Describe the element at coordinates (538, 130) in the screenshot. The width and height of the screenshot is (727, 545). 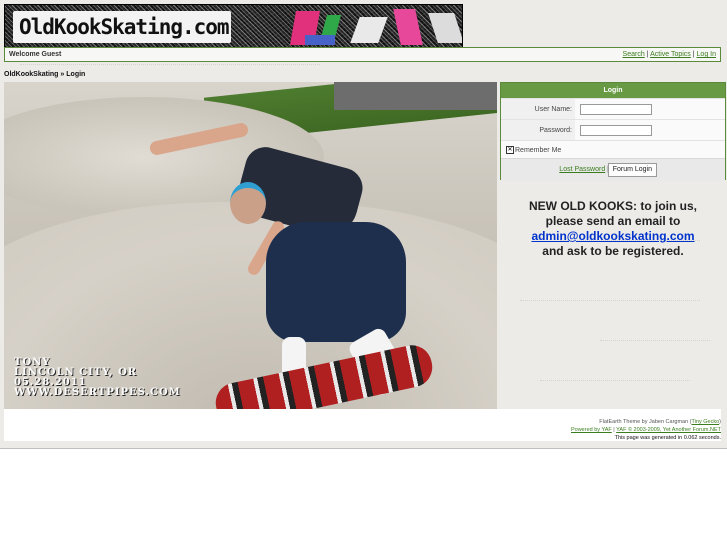
I see `password-label: Password:` at that location.